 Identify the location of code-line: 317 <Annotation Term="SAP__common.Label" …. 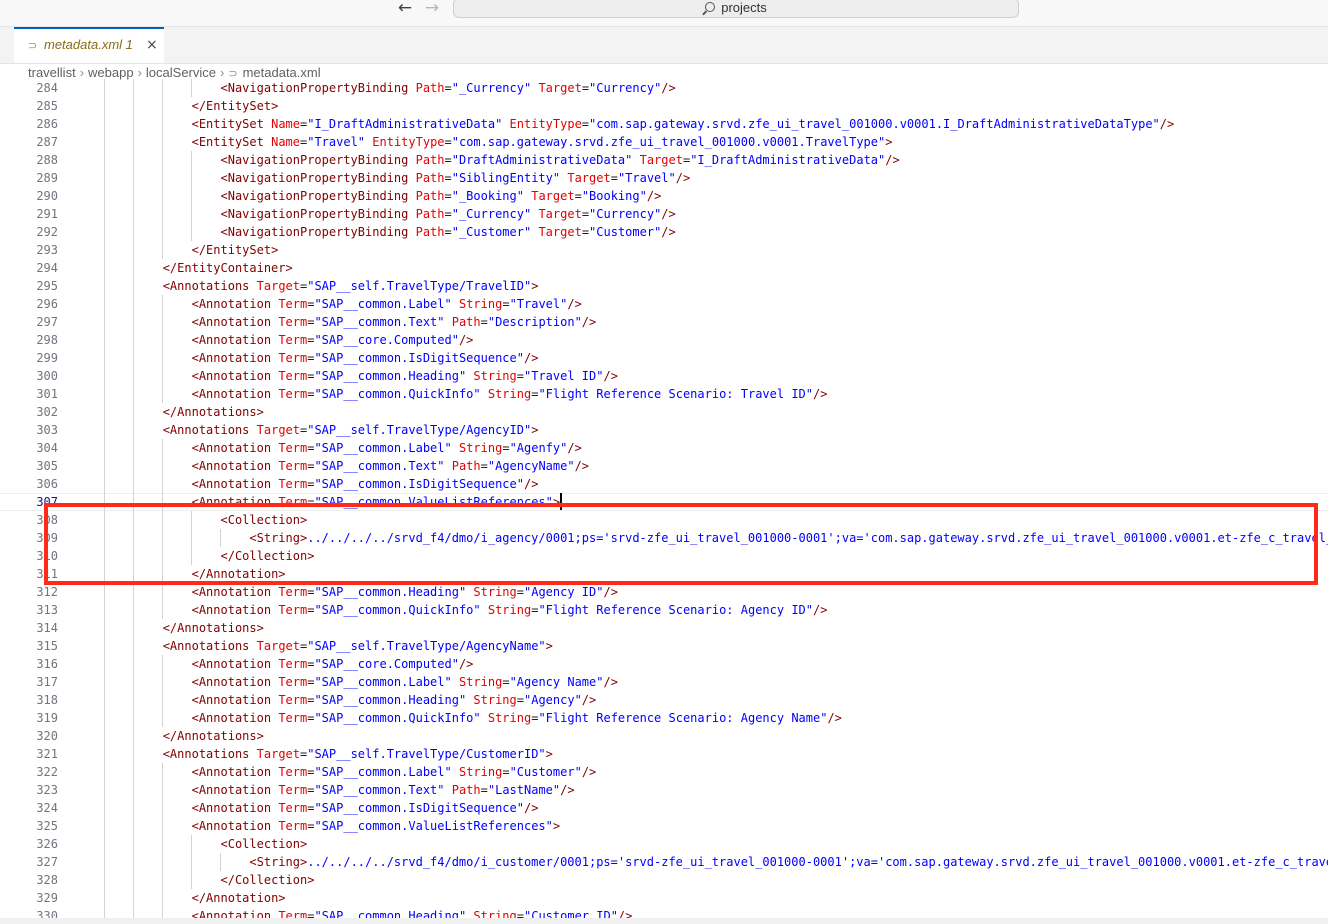
(664, 682).